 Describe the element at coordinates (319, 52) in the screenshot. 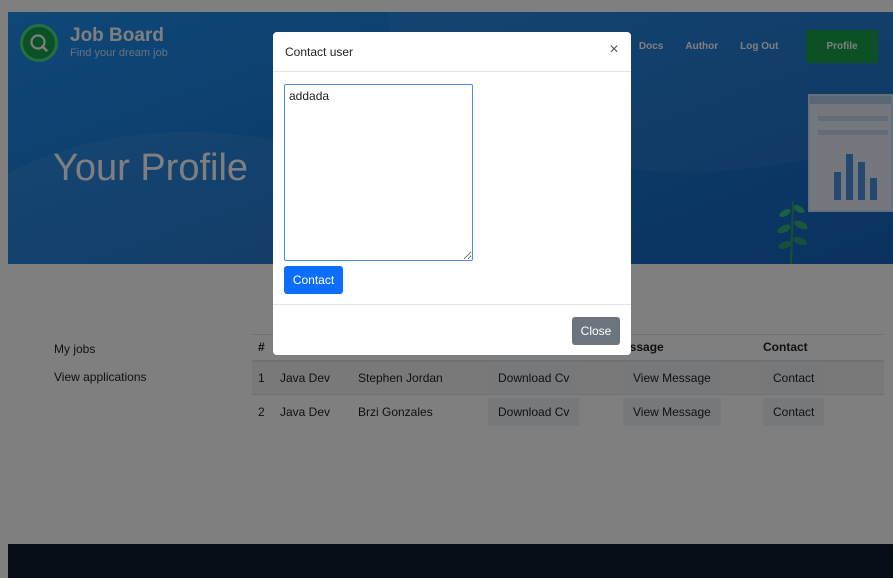

I see `modal-title: Contact user` at that location.